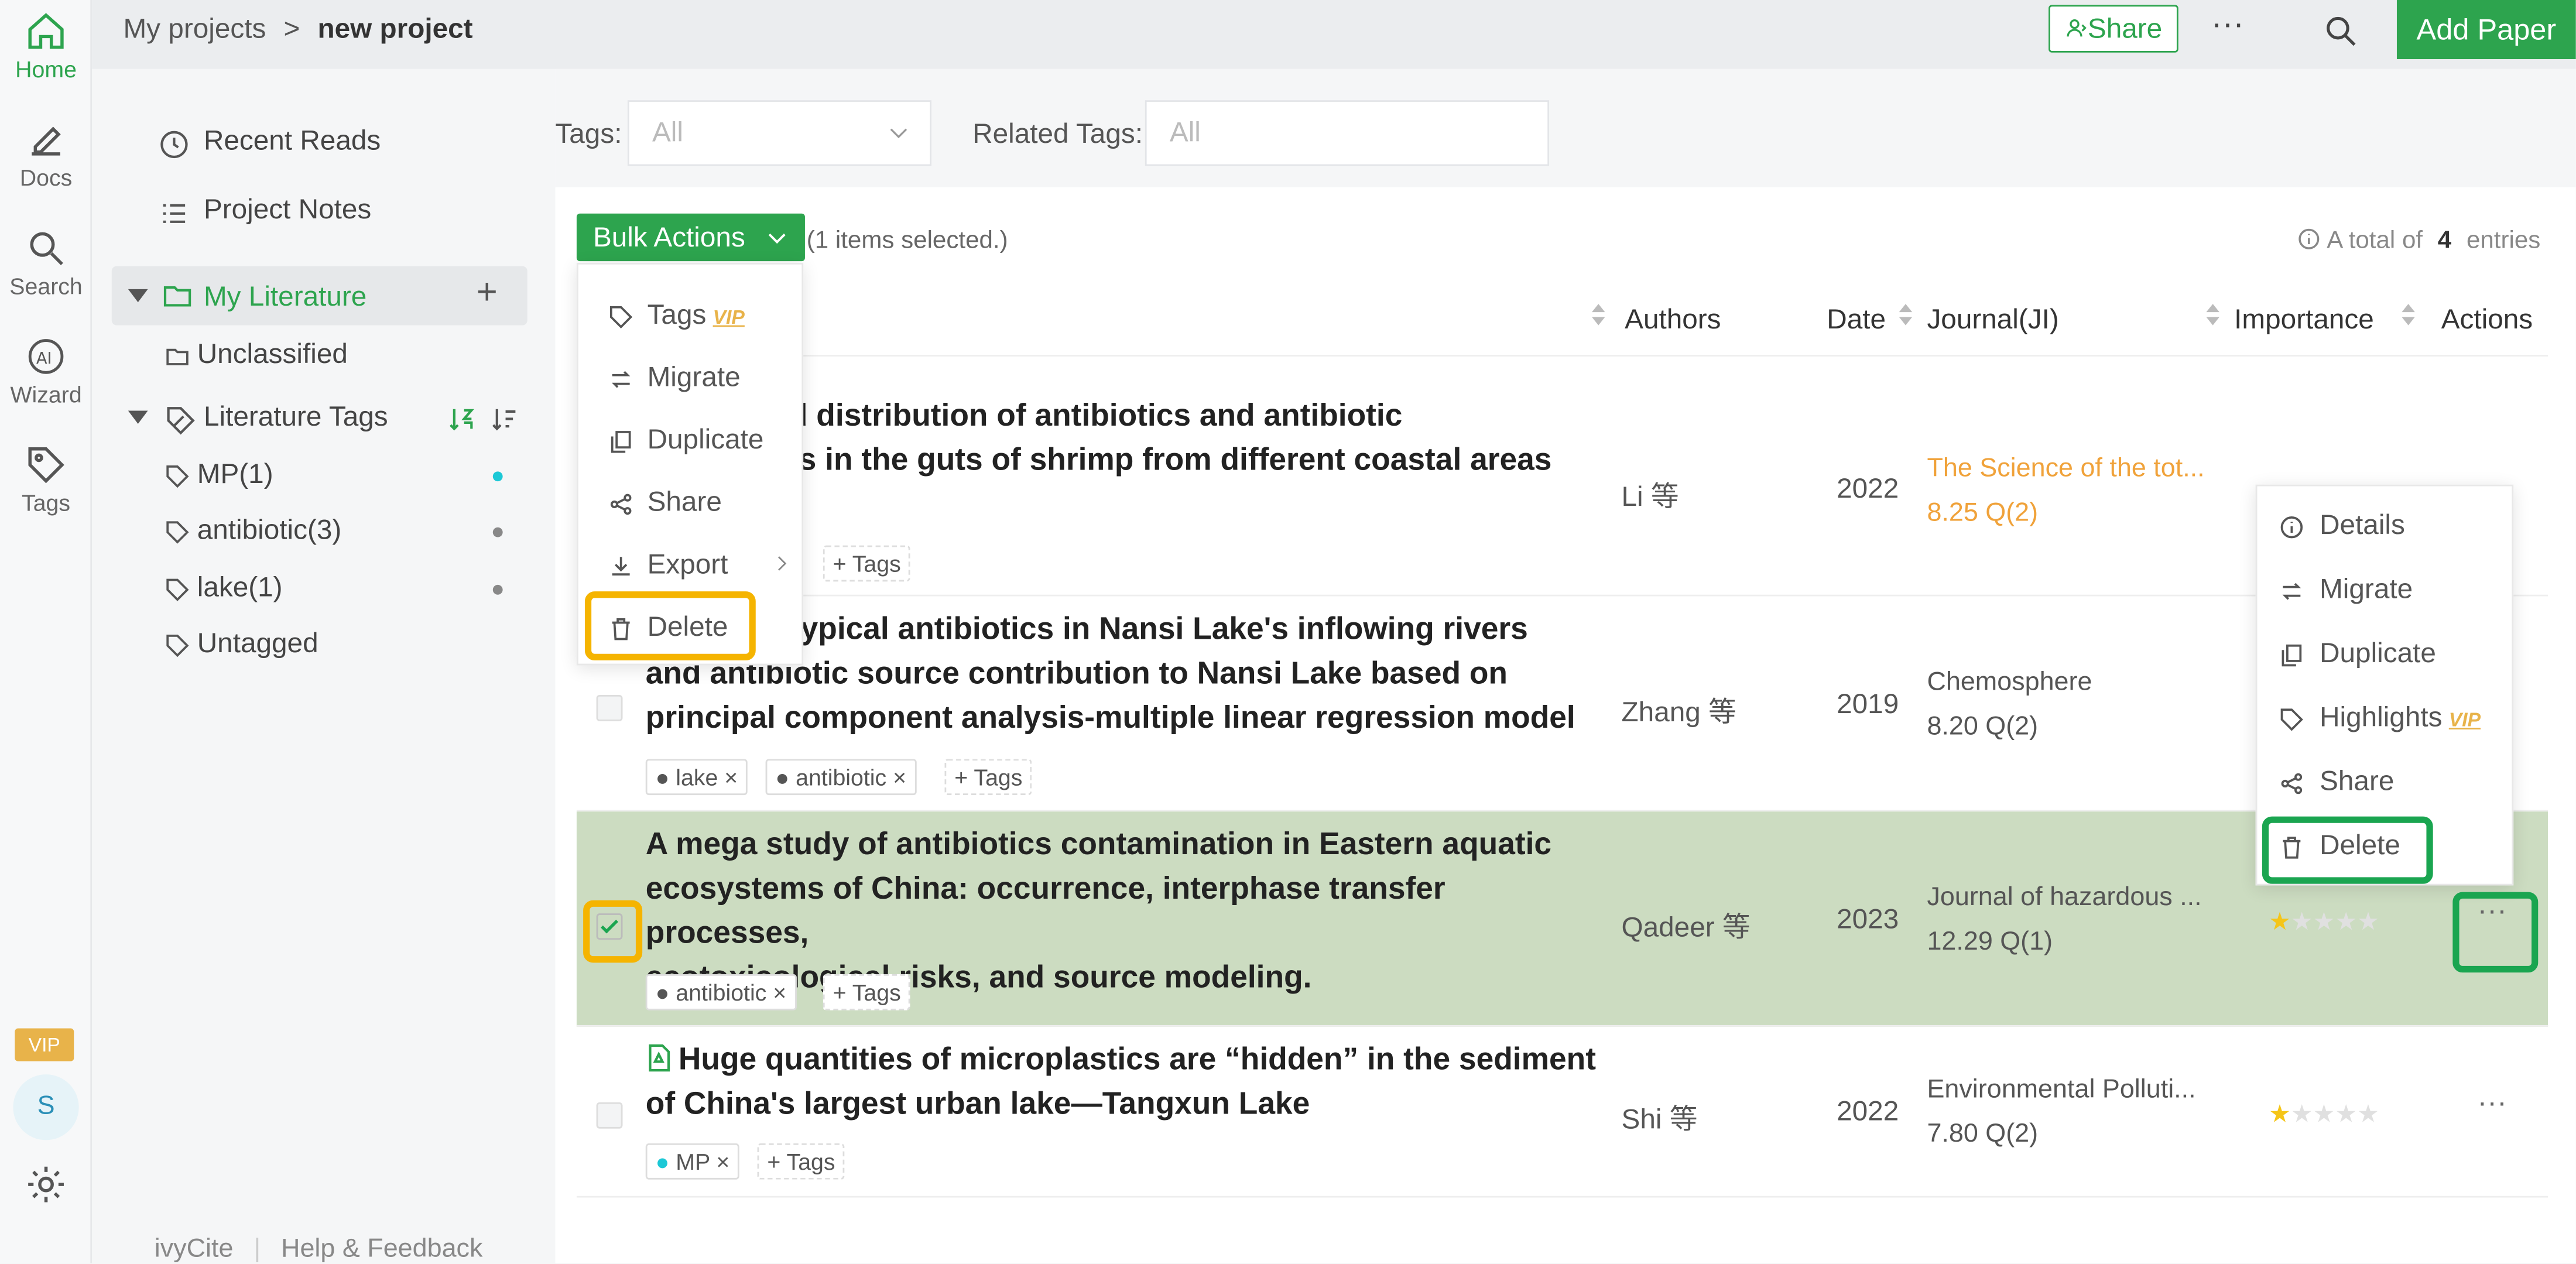 This screenshot has width=2576, height=1264. Describe the element at coordinates (1650, 497) in the screenshot. I see `authors-cell: Li 等` at that location.